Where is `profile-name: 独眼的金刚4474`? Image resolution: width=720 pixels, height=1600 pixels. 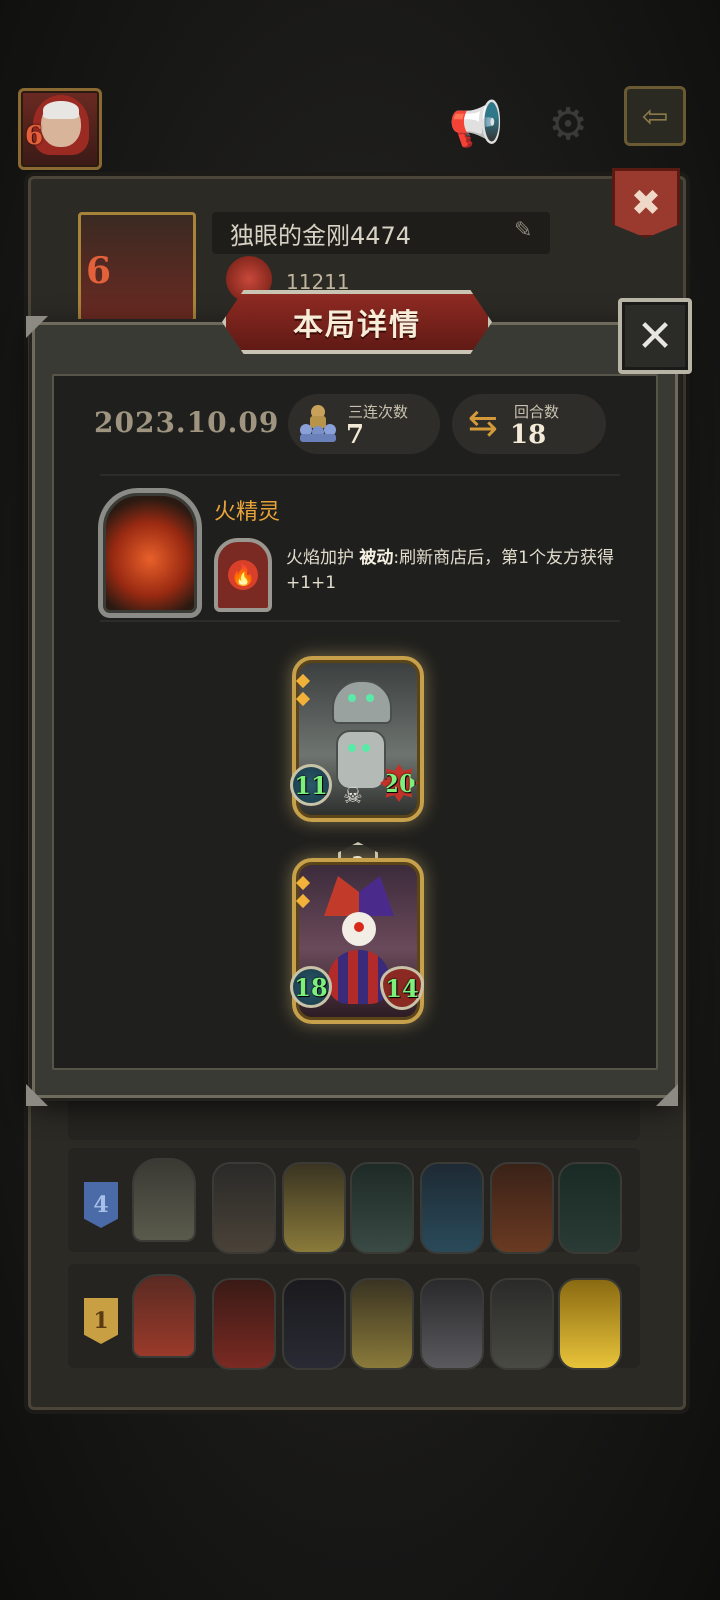
profile-name: 独眼的金刚4474 is located at coordinates (321, 236).